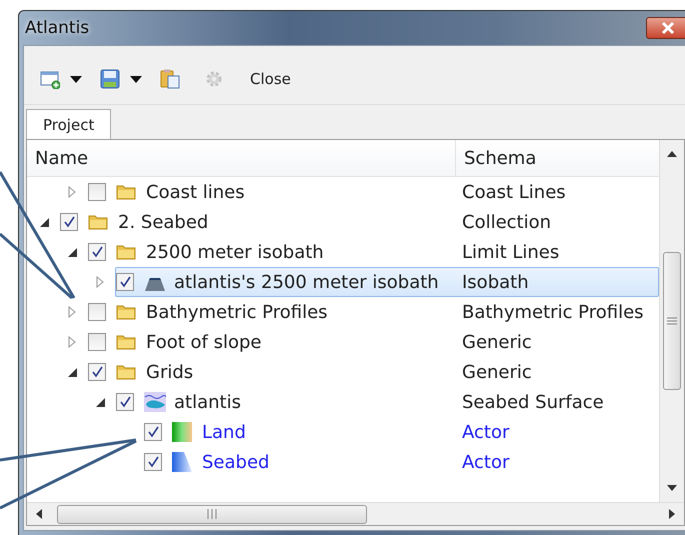  I want to click on settings-icon, so click(214, 79).